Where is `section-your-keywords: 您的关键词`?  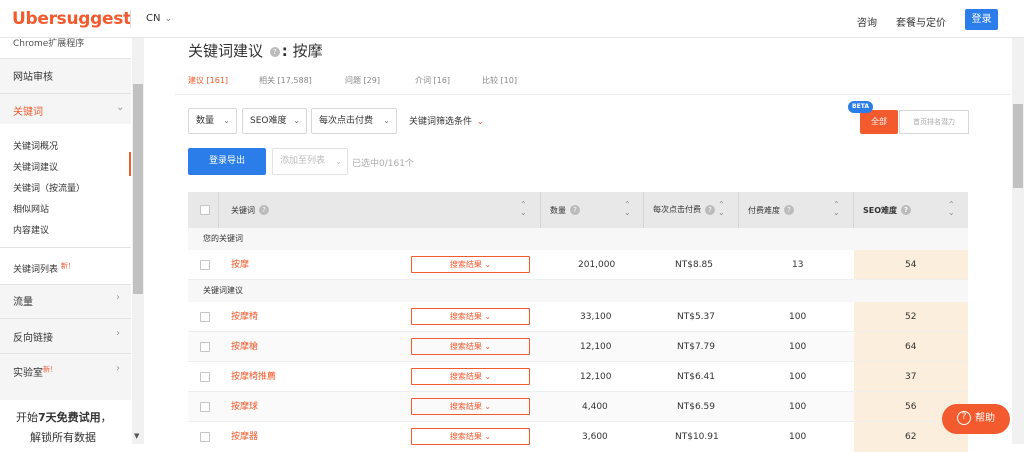 section-your-keywords: 您的关键词 is located at coordinates (578, 239).